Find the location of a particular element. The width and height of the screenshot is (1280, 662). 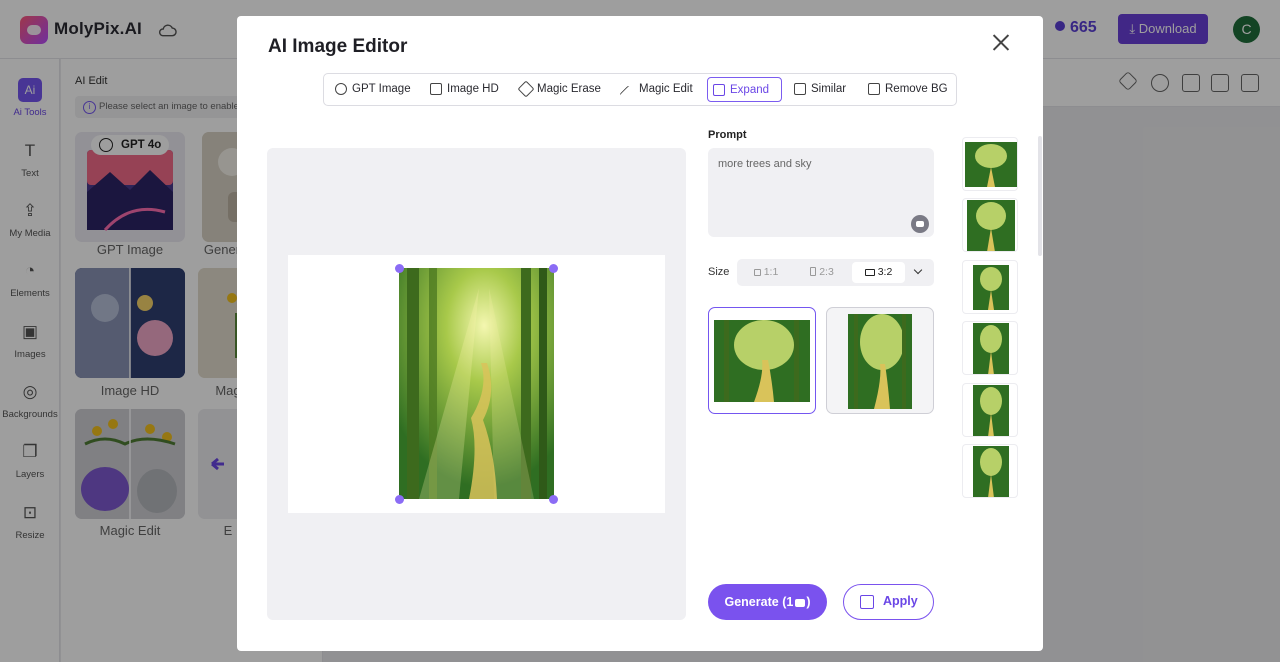

result-landscape-image is located at coordinates (762, 361).